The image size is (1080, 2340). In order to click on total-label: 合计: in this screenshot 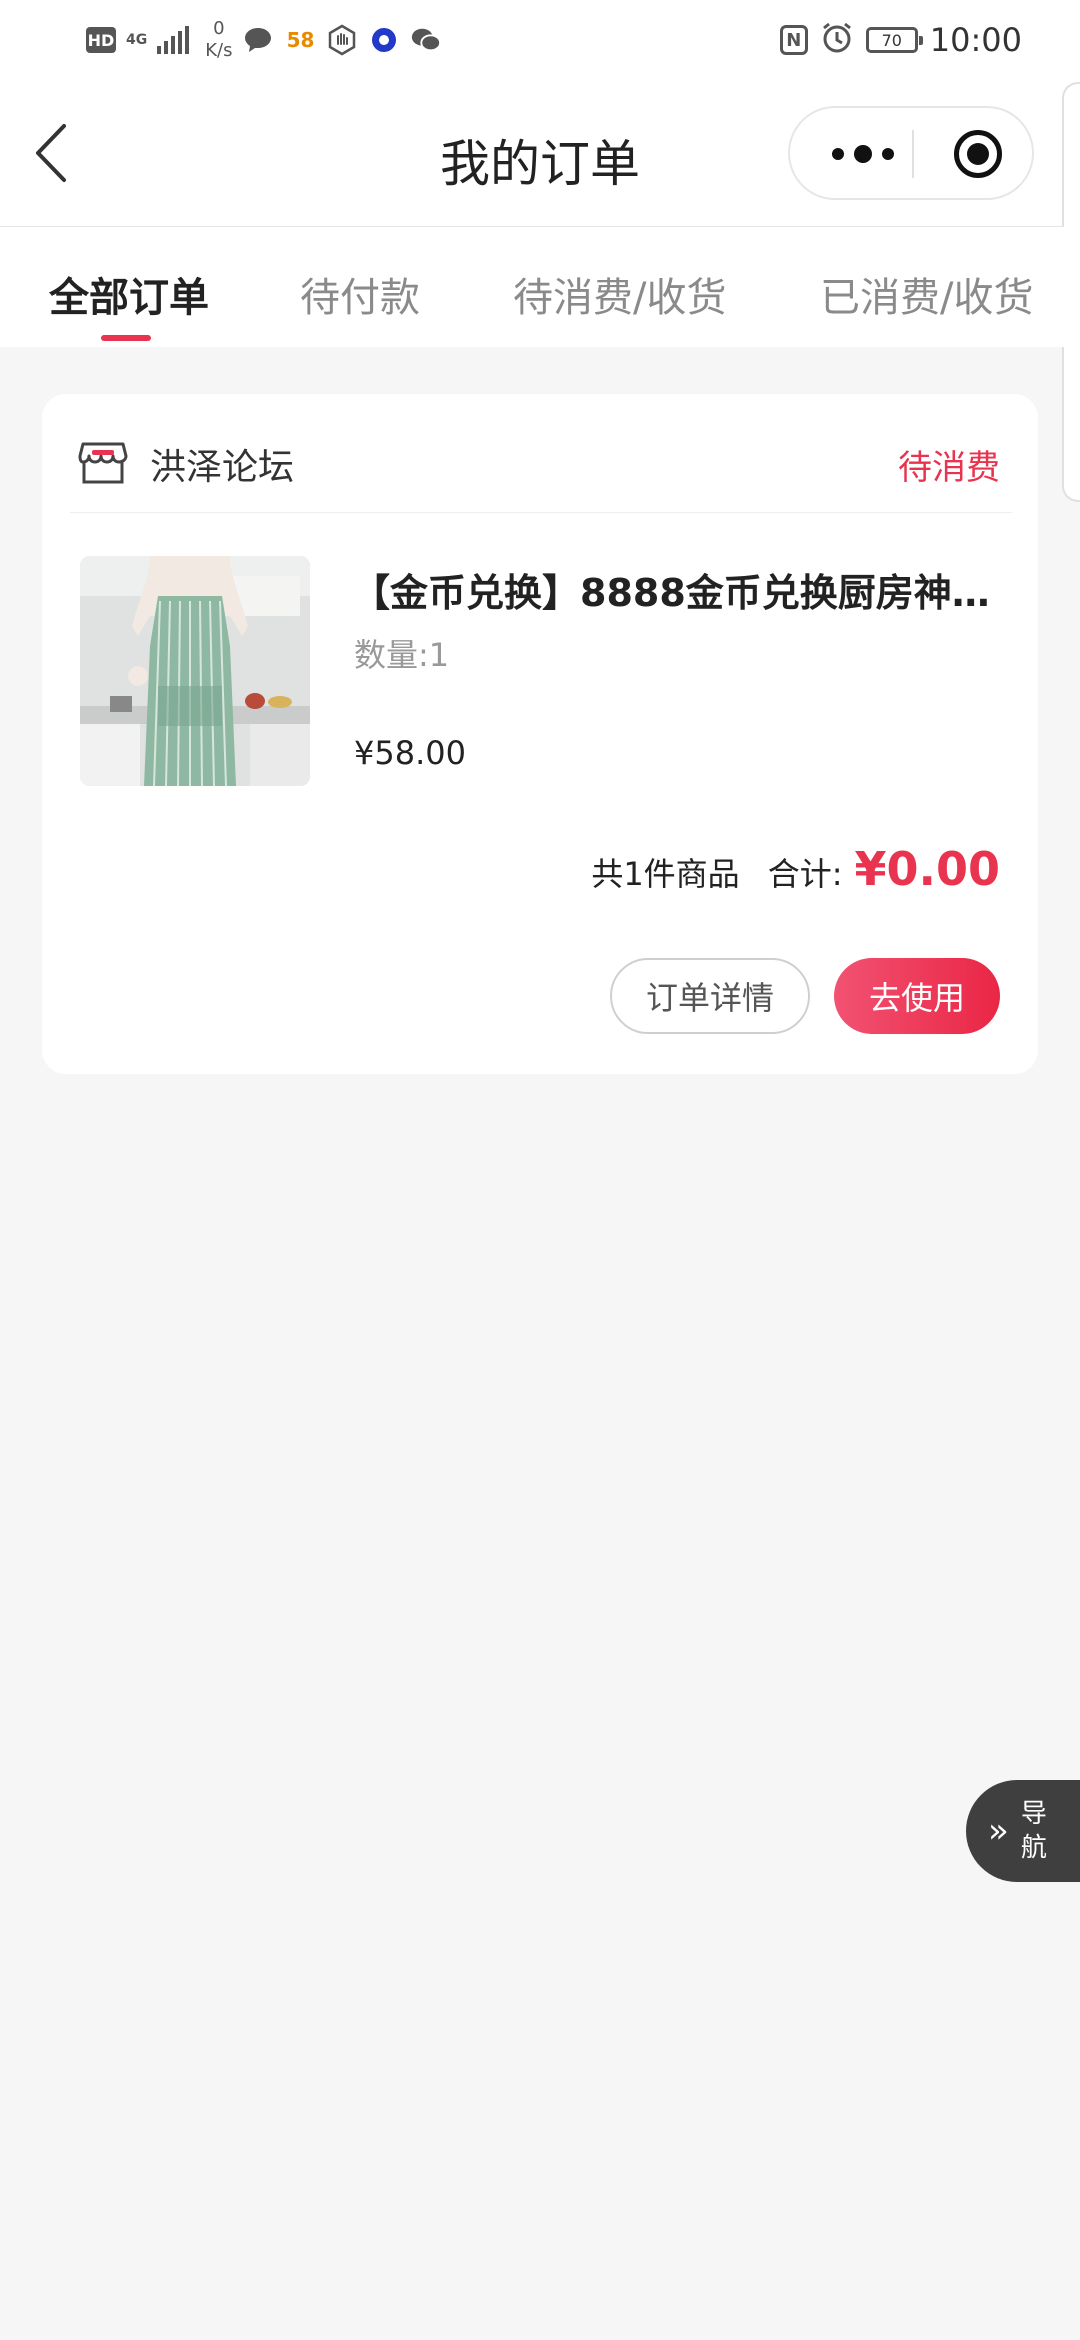, I will do `click(805, 874)`.